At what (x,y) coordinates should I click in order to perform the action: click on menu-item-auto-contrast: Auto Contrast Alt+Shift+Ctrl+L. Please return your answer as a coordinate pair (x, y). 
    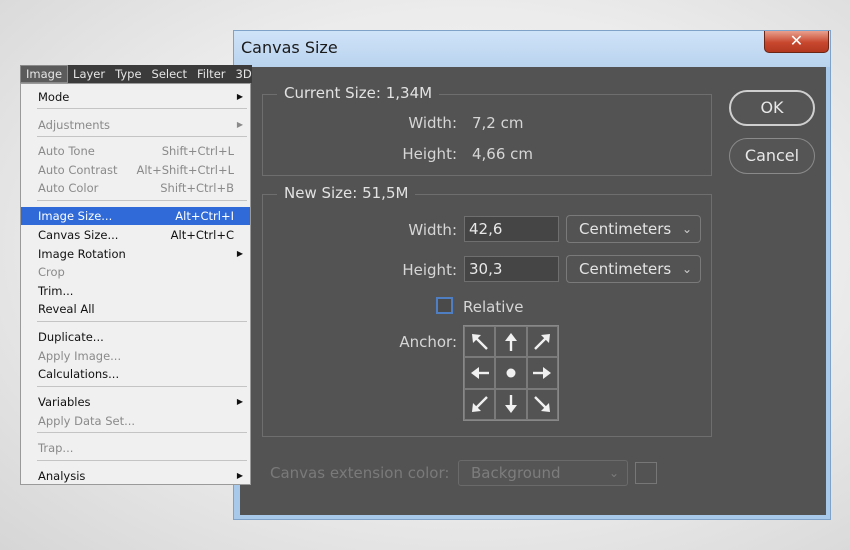
    Looking at the image, I should click on (135, 170).